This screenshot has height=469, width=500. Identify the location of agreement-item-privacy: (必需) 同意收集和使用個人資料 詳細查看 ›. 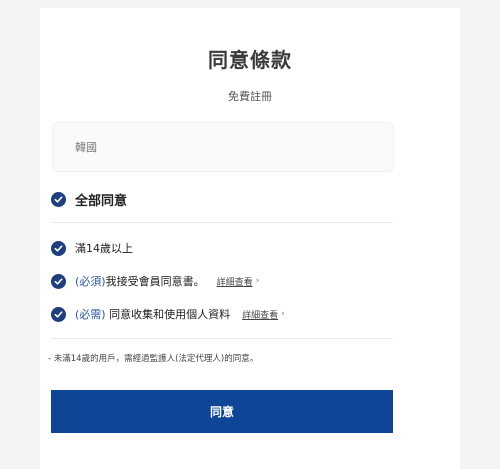
(168, 314).